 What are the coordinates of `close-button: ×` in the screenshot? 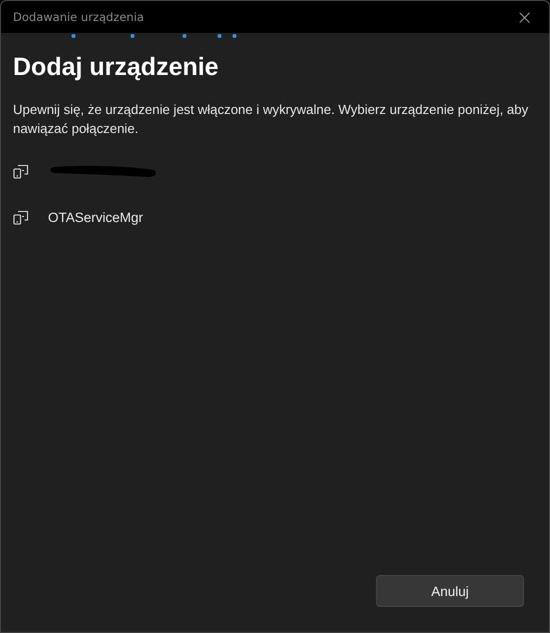 It's located at (524, 17).